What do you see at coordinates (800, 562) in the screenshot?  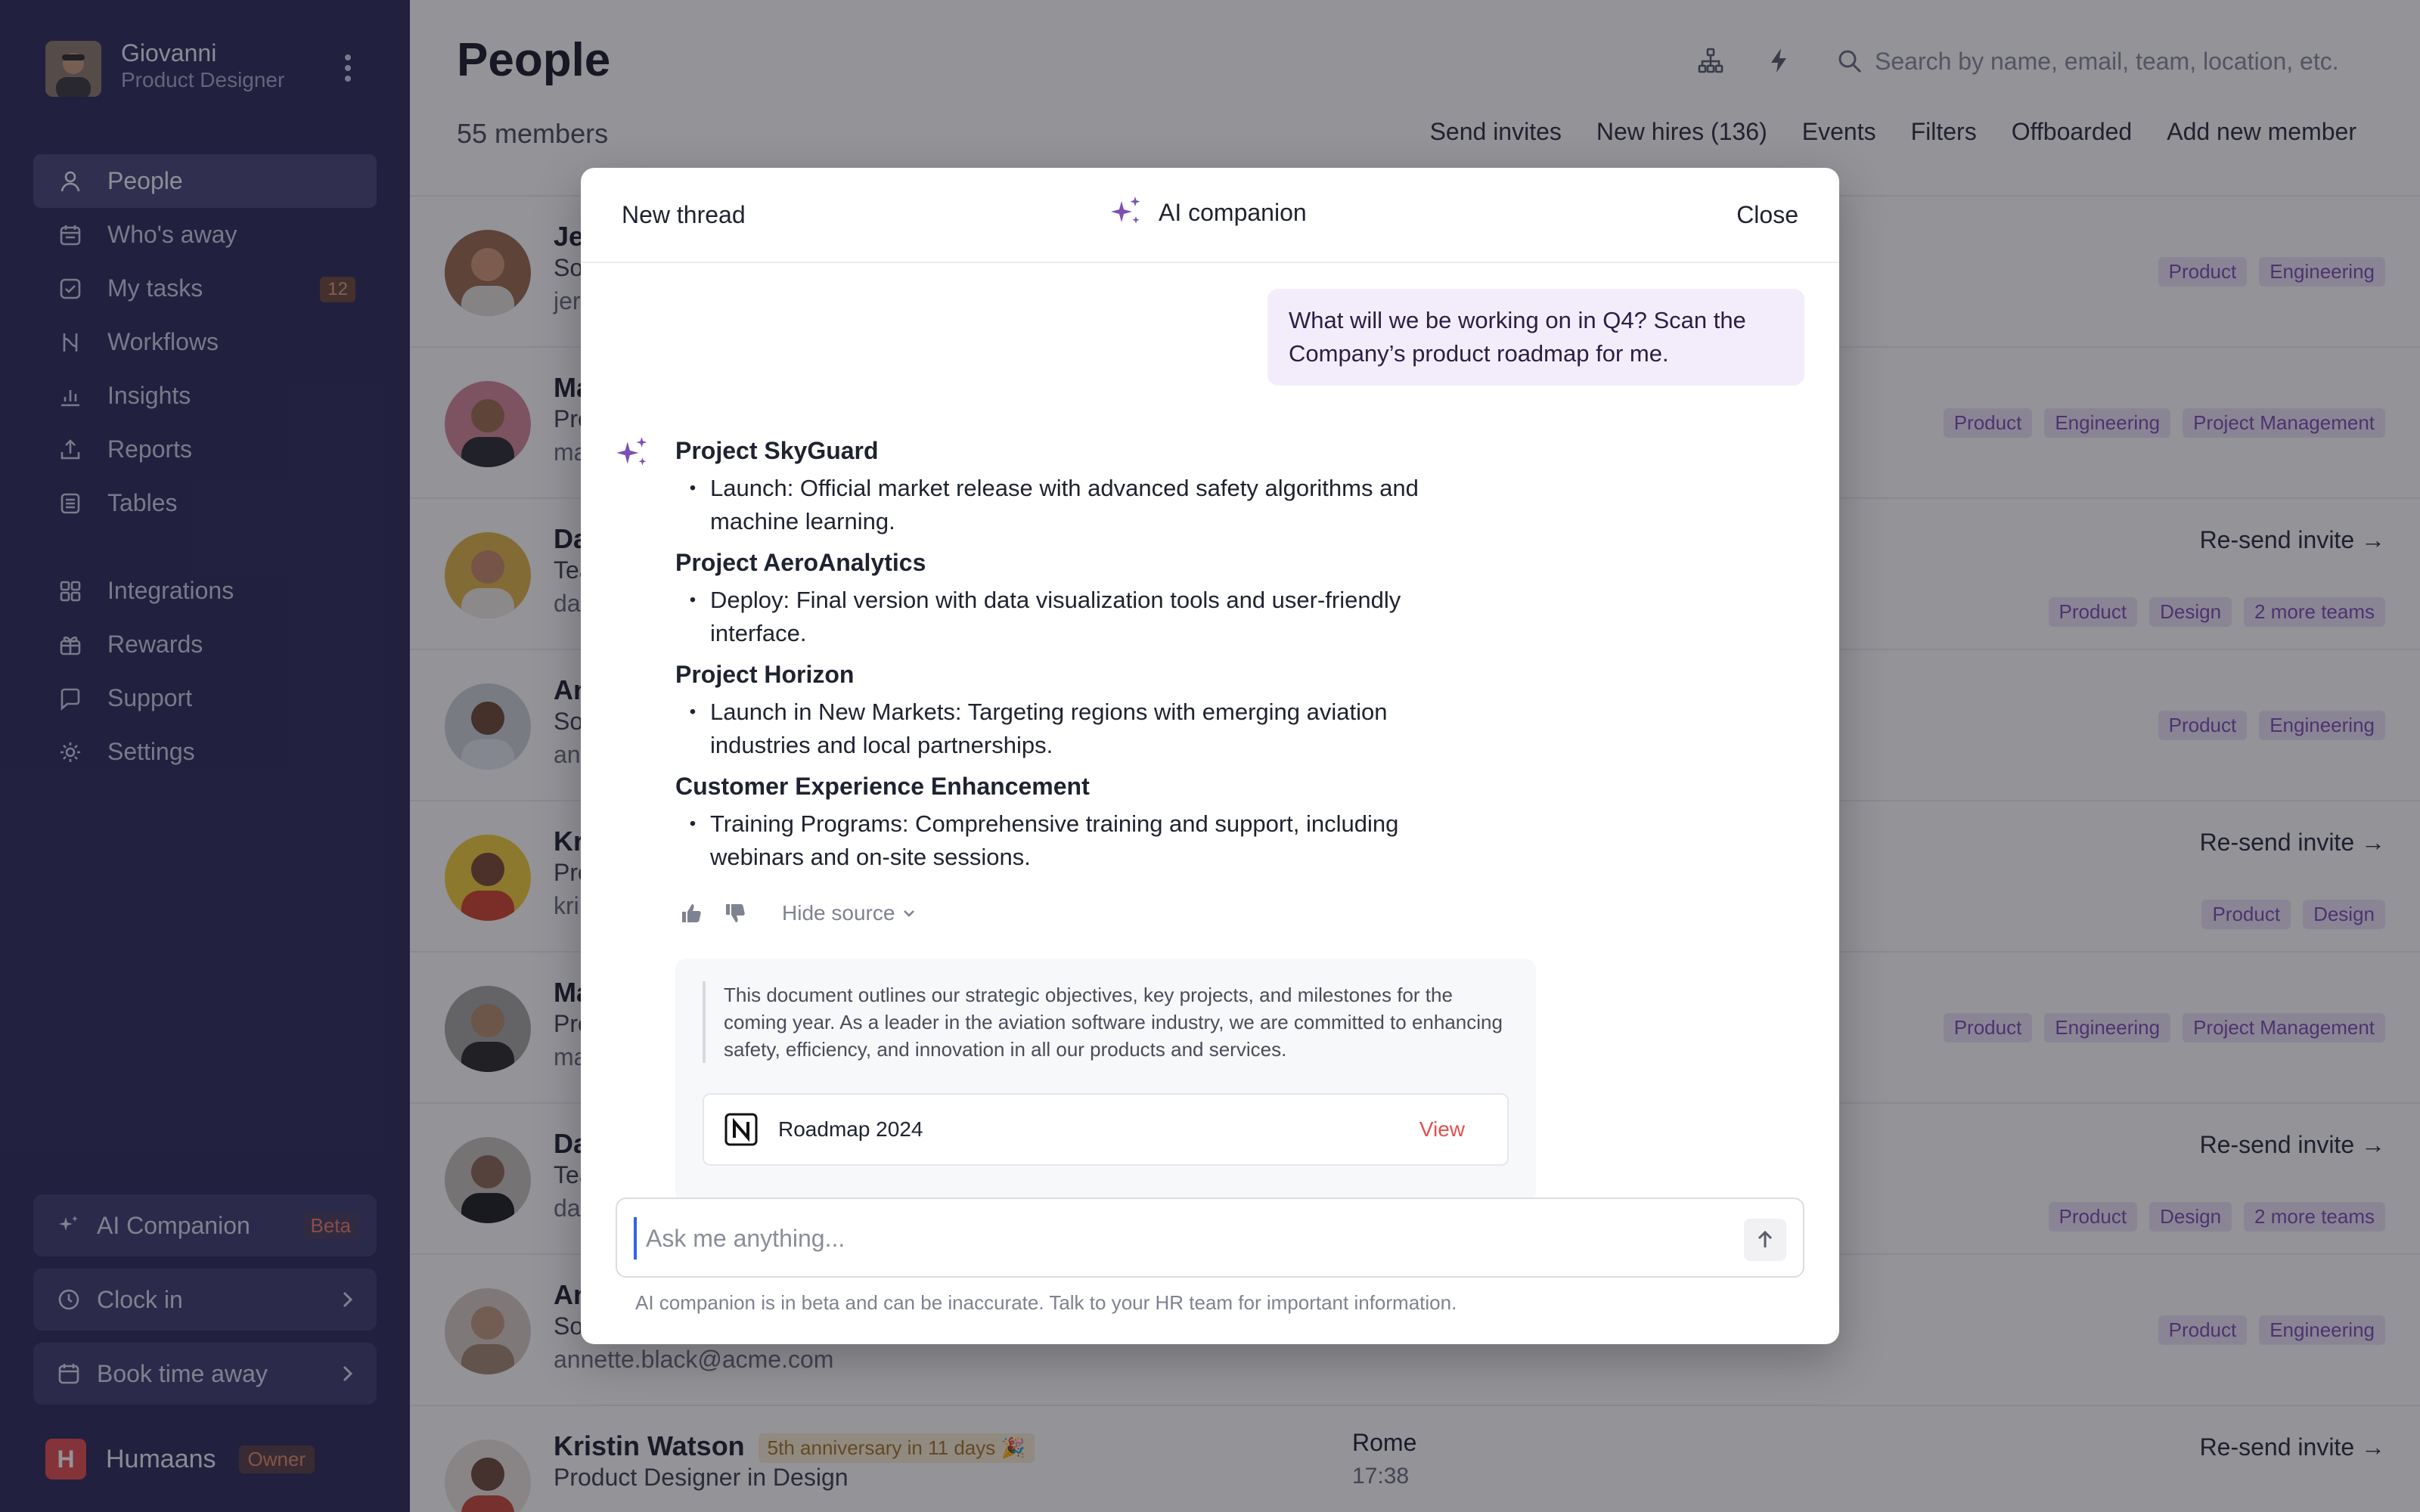 I see `project-title: Project AeroAnalytics` at bounding box center [800, 562].